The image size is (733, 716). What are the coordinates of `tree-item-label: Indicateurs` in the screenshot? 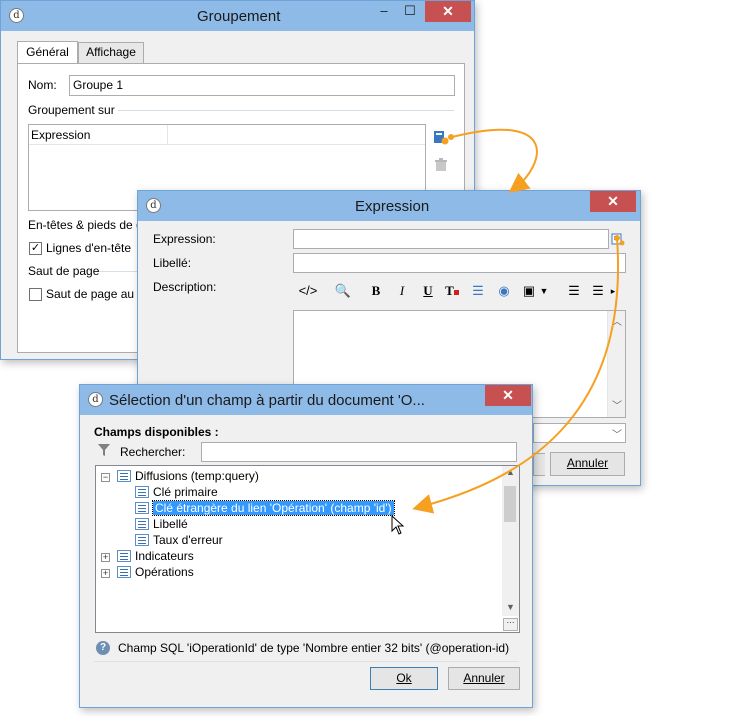 It's located at (164, 556).